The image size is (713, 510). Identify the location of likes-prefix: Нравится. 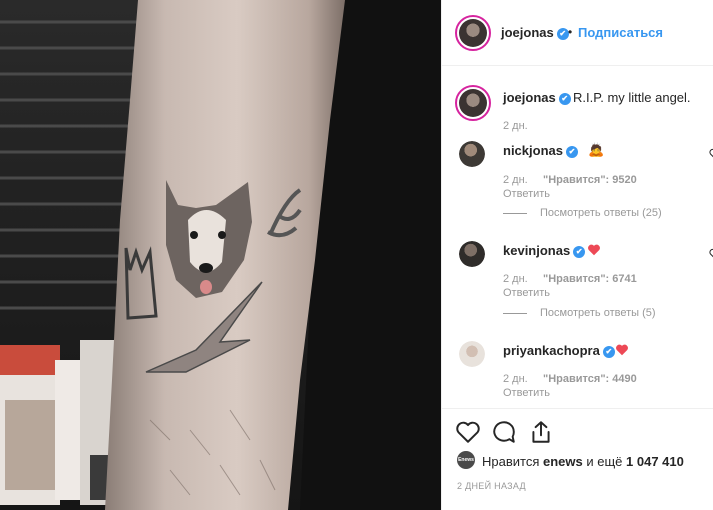
(511, 461).